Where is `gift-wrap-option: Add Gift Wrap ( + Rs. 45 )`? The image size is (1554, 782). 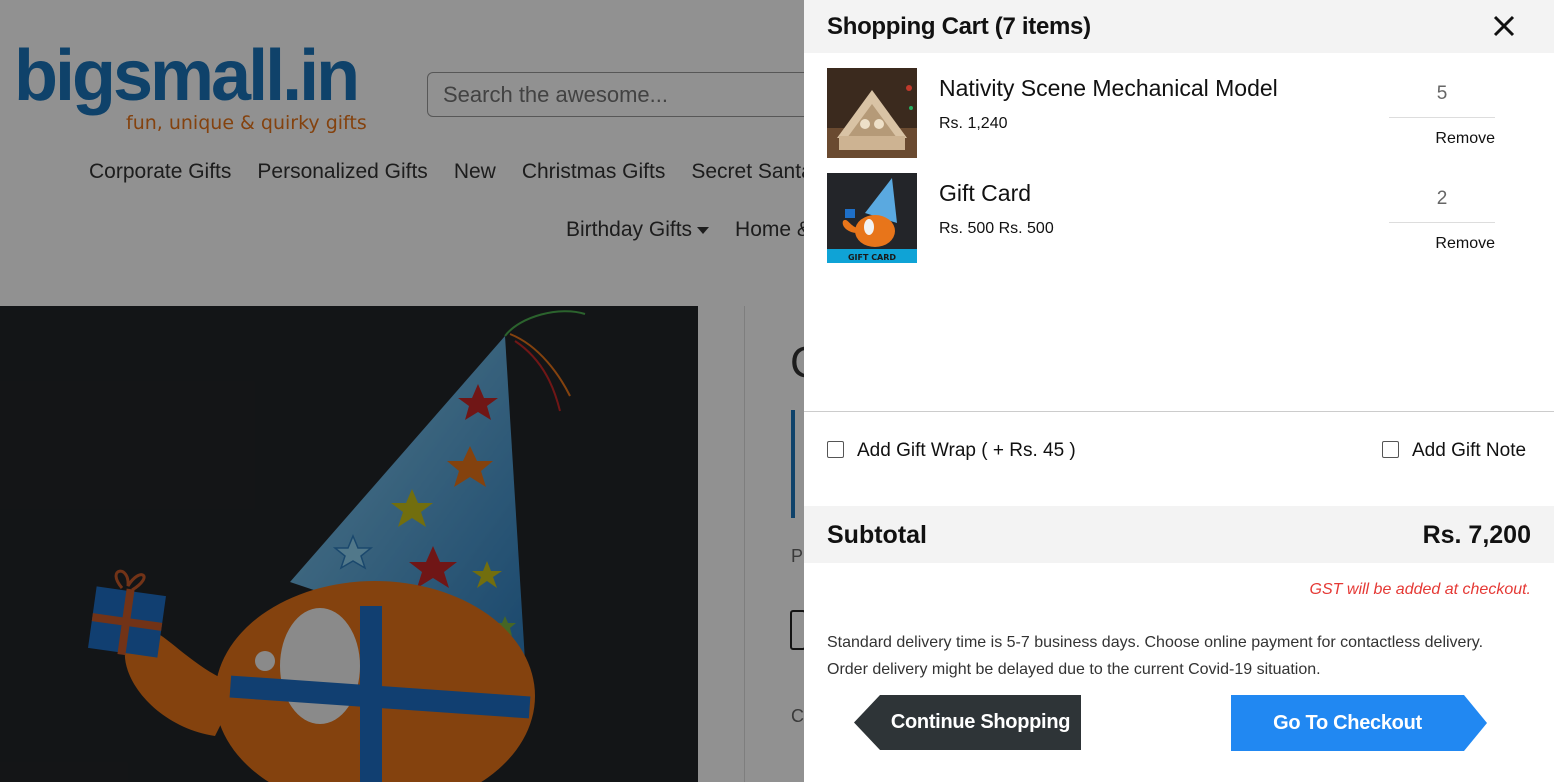 gift-wrap-option: Add Gift Wrap ( + Rs. 45 ) is located at coordinates (951, 451).